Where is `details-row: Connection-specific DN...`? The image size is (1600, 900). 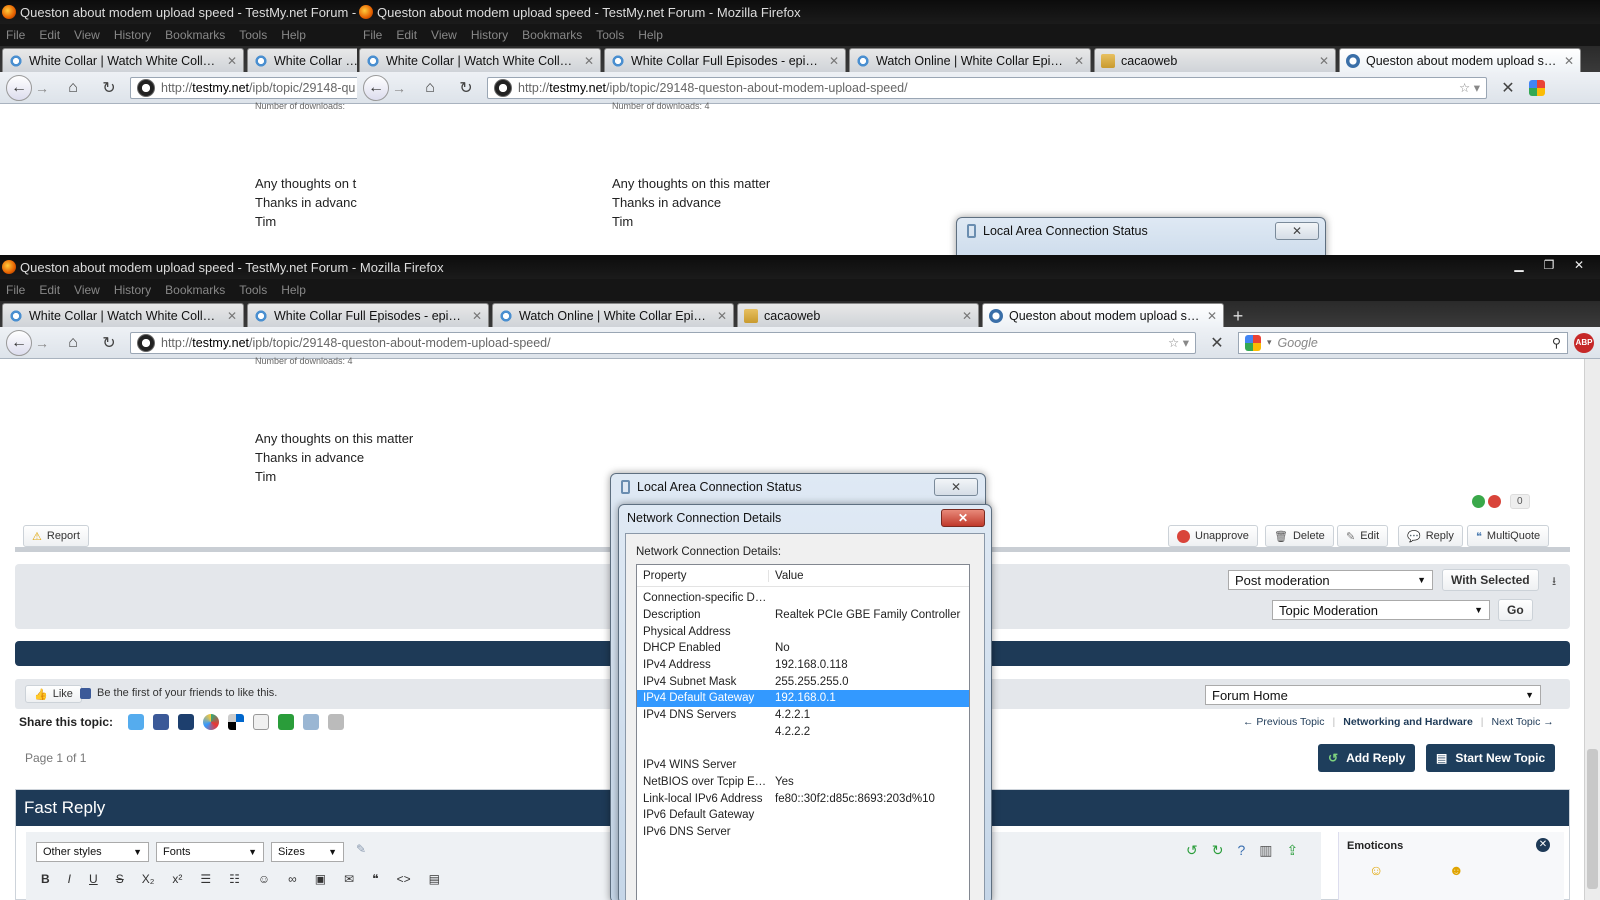 details-row: Connection-specific DN... is located at coordinates (803, 598).